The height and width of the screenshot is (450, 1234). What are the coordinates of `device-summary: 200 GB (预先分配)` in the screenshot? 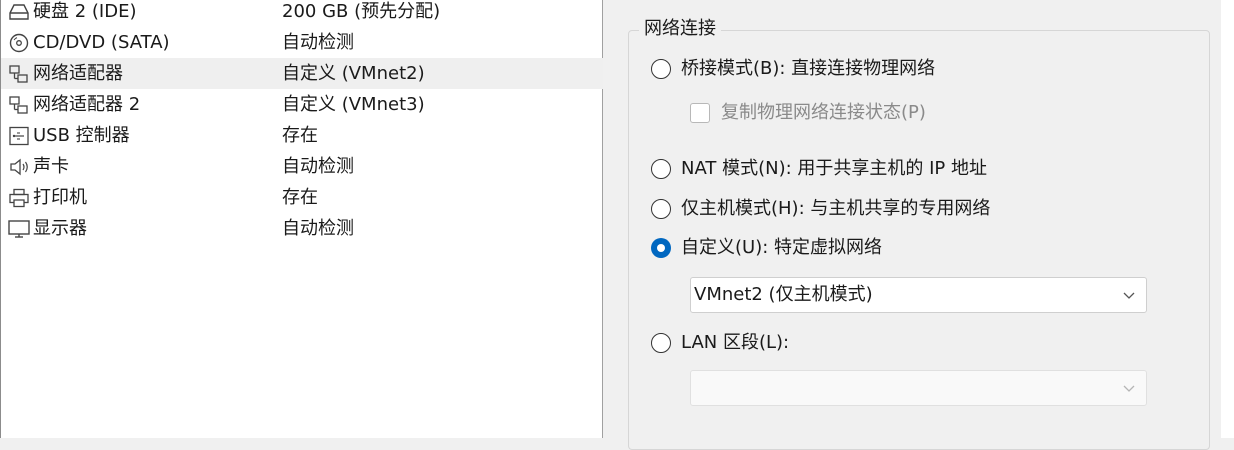 It's located at (361, 11).